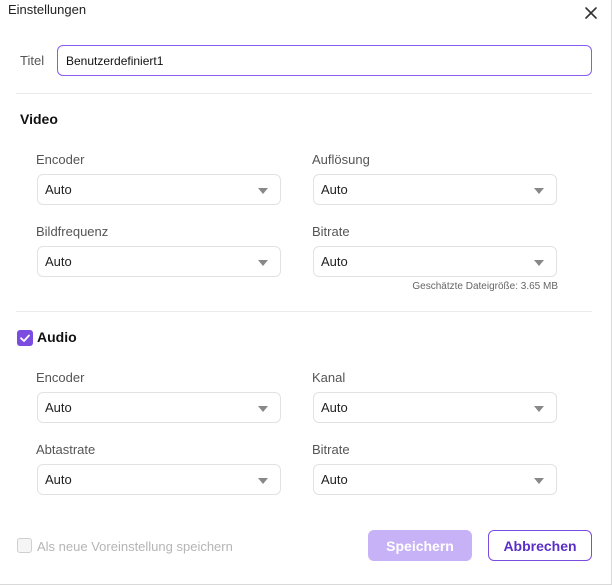 Image resolution: width=612 pixels, height=585 pixels. I want to click on video-framerate-value: Auto, so click(58, 261).